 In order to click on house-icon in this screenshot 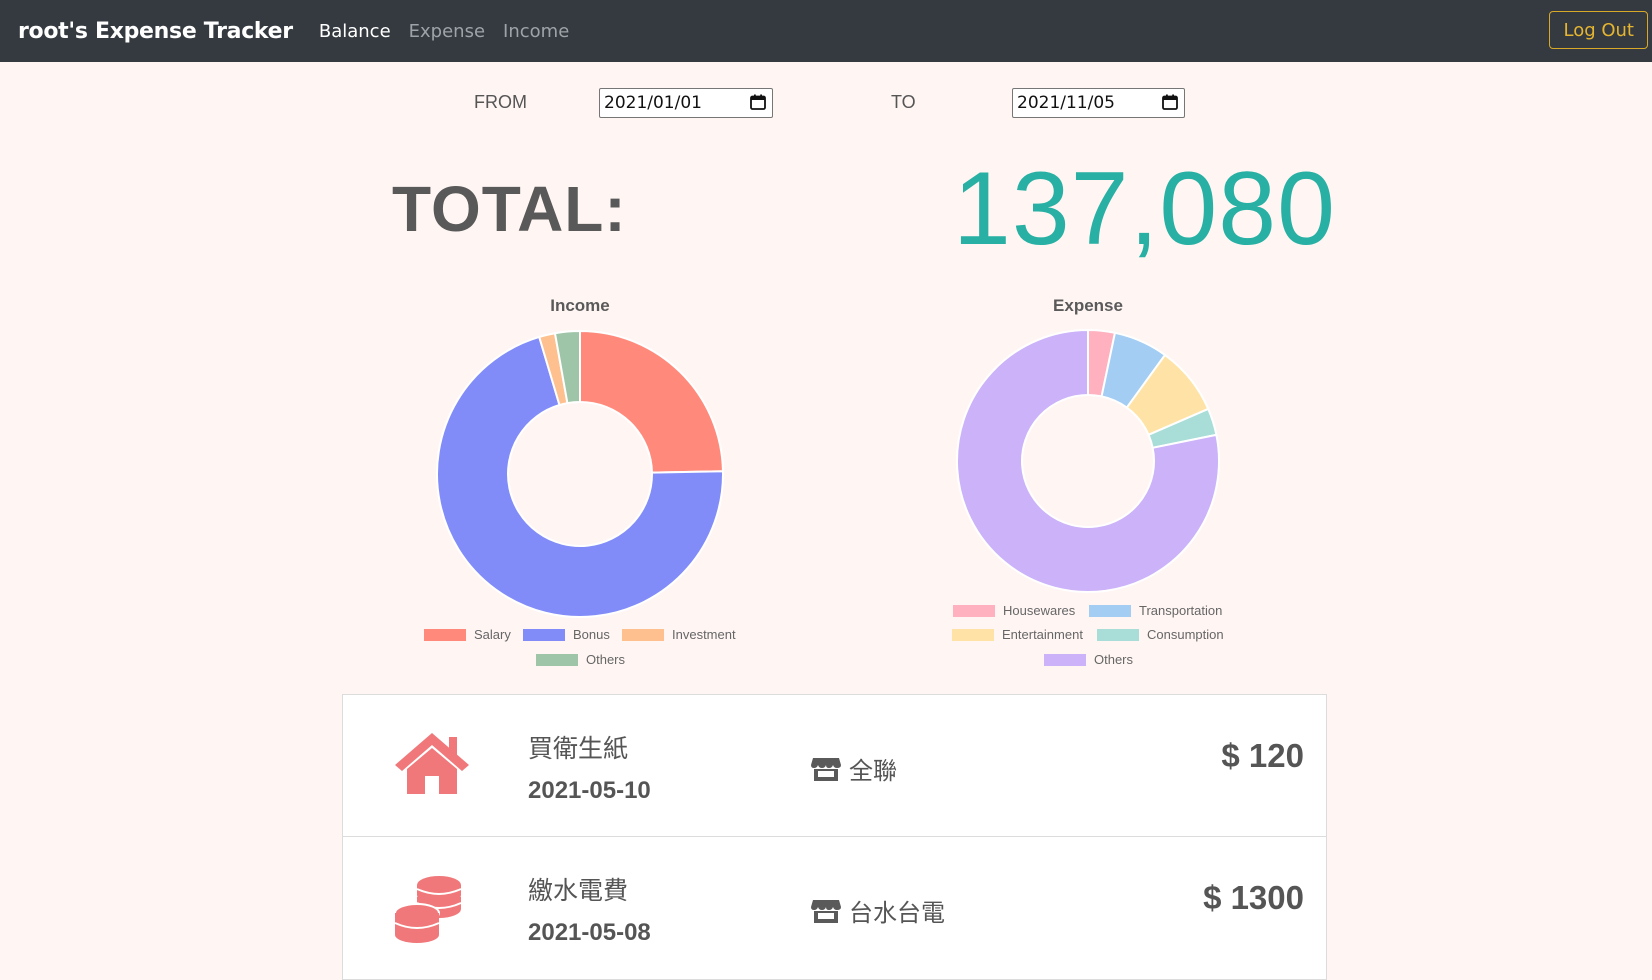, I will do `click(432, 763)`.